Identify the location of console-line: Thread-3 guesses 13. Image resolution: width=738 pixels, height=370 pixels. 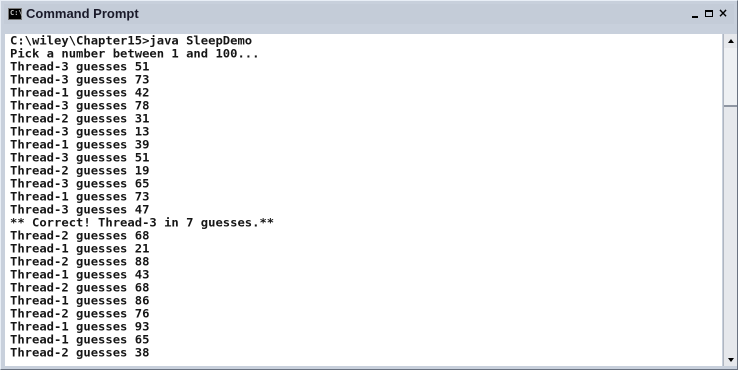
(80, 132).